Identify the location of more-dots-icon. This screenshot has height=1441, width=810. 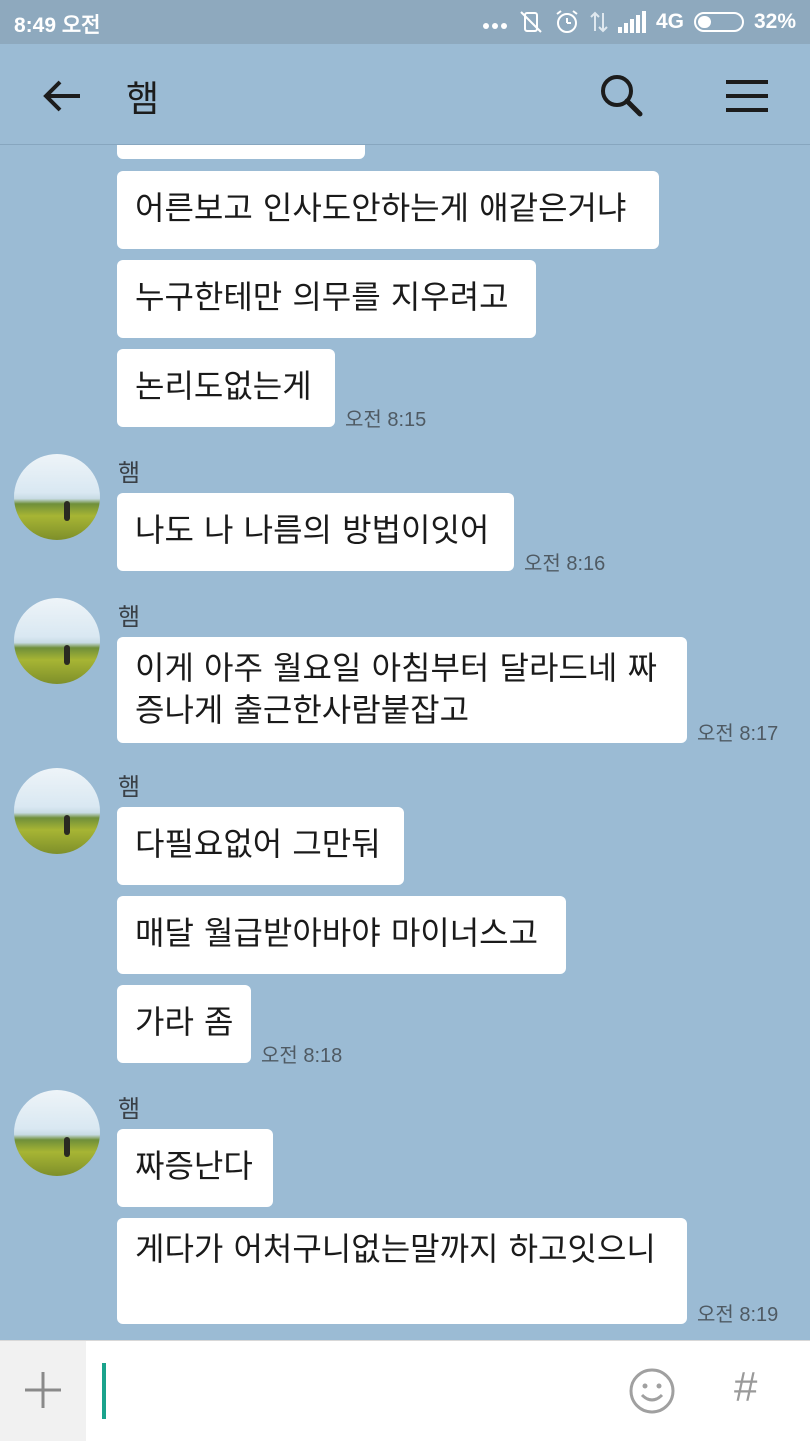
(495, 22).